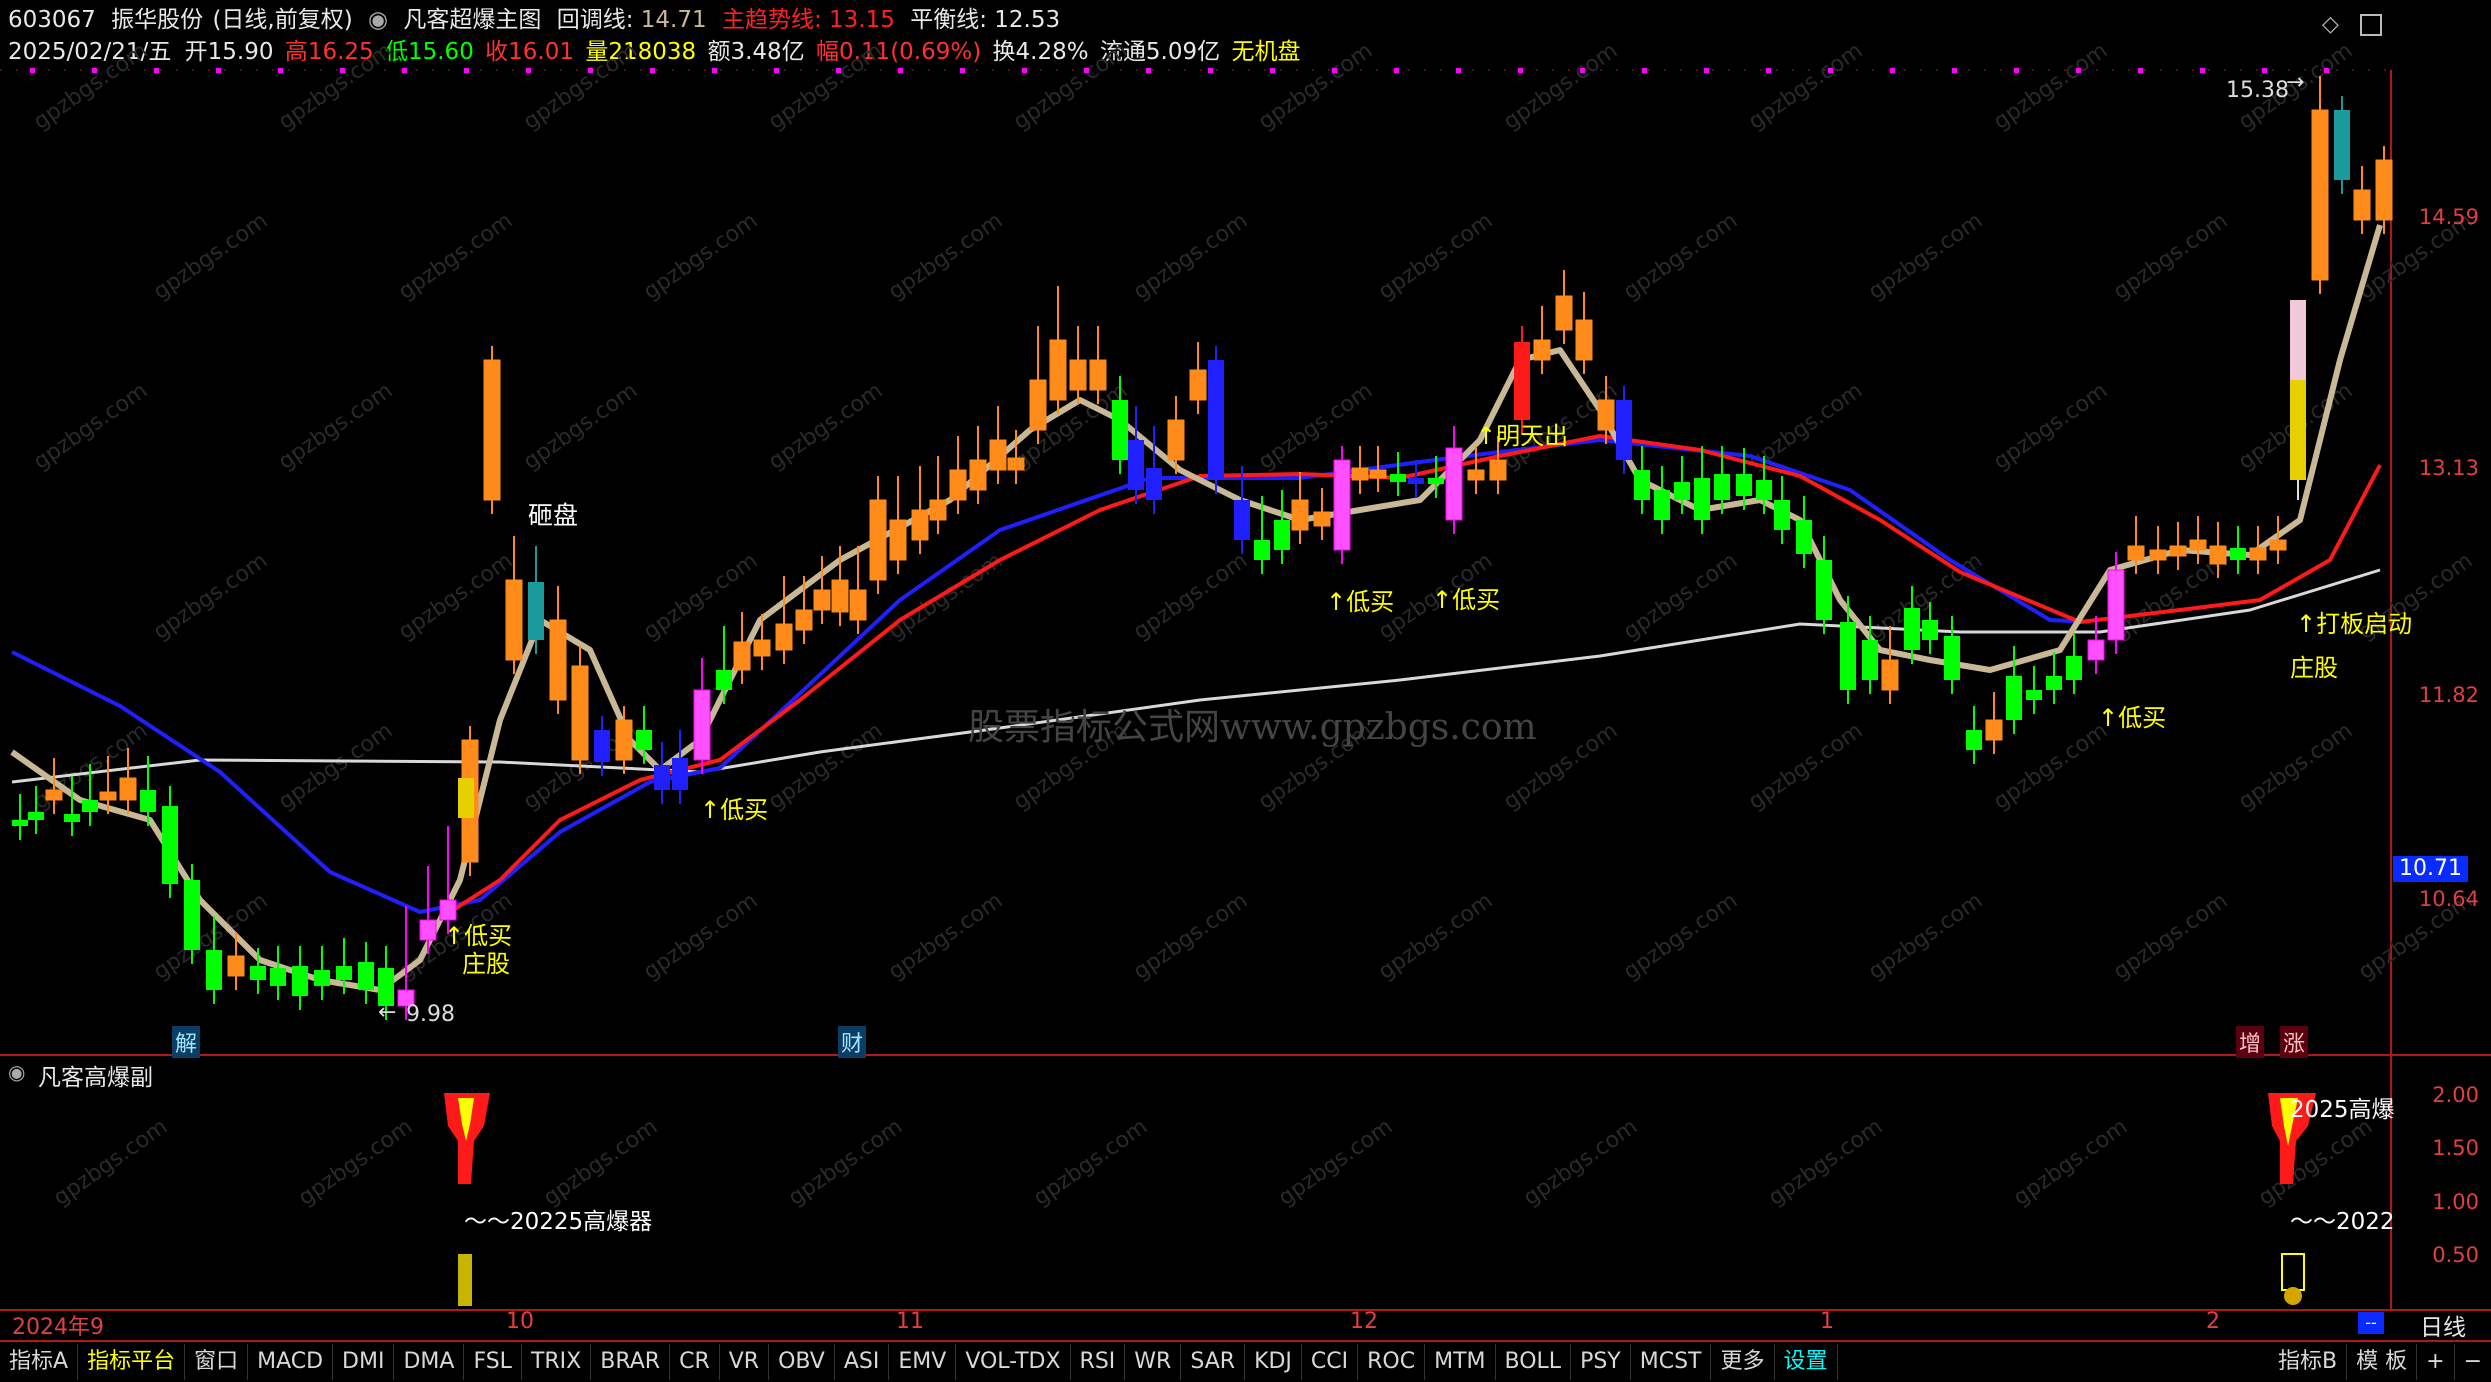  I want to click on zoom-in-button: +, so click(2436, 1362).